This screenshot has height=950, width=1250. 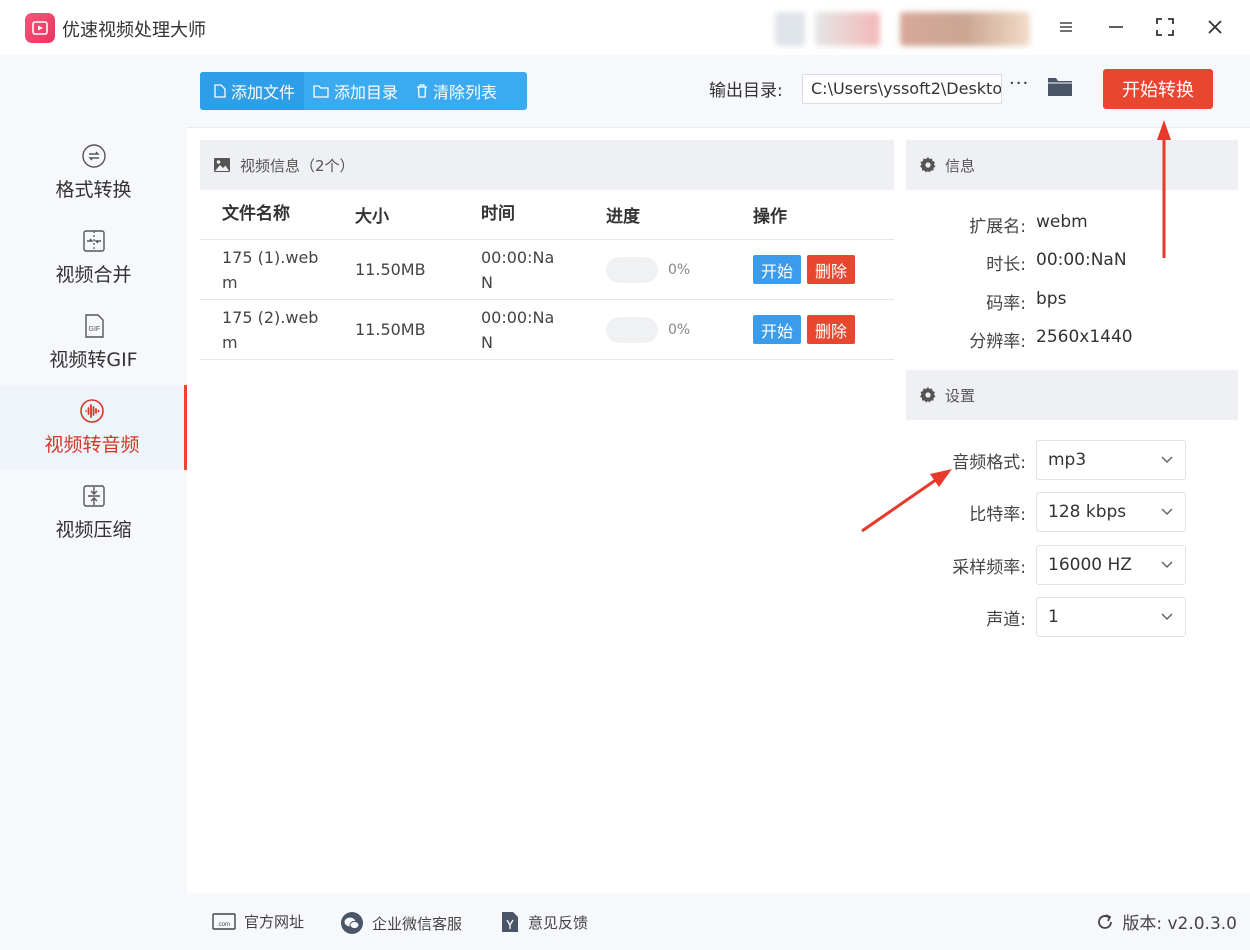 What do you see at coordinates (989, 568) in the screenshot?
I see `setting-key: 采样频率:` at bounding box center [989, 568].